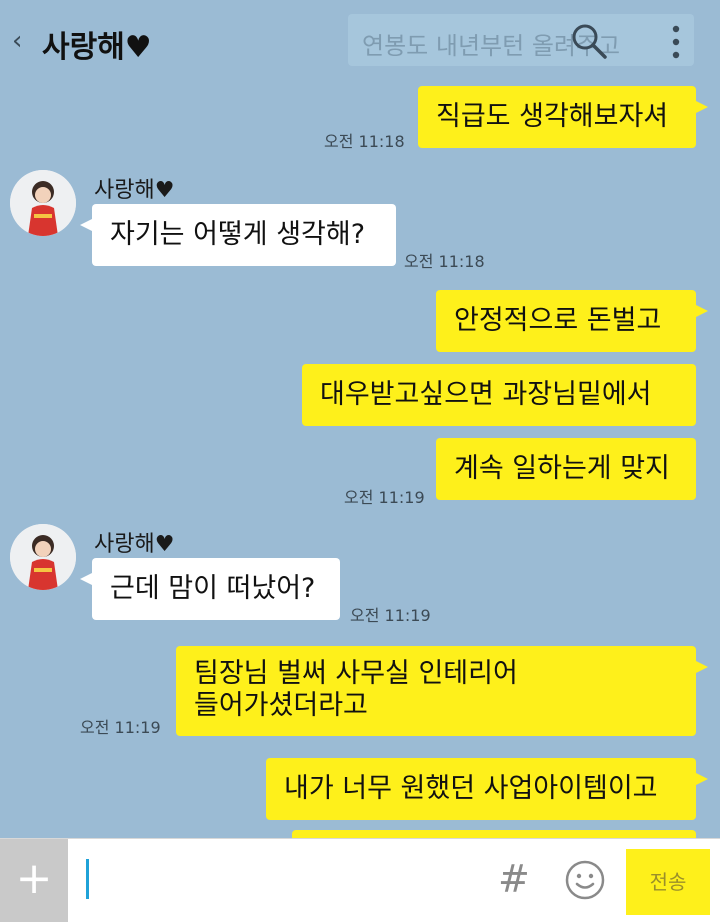 This screenshot has width=720, height=922. I want to click on text-caret, so click(87, 879).